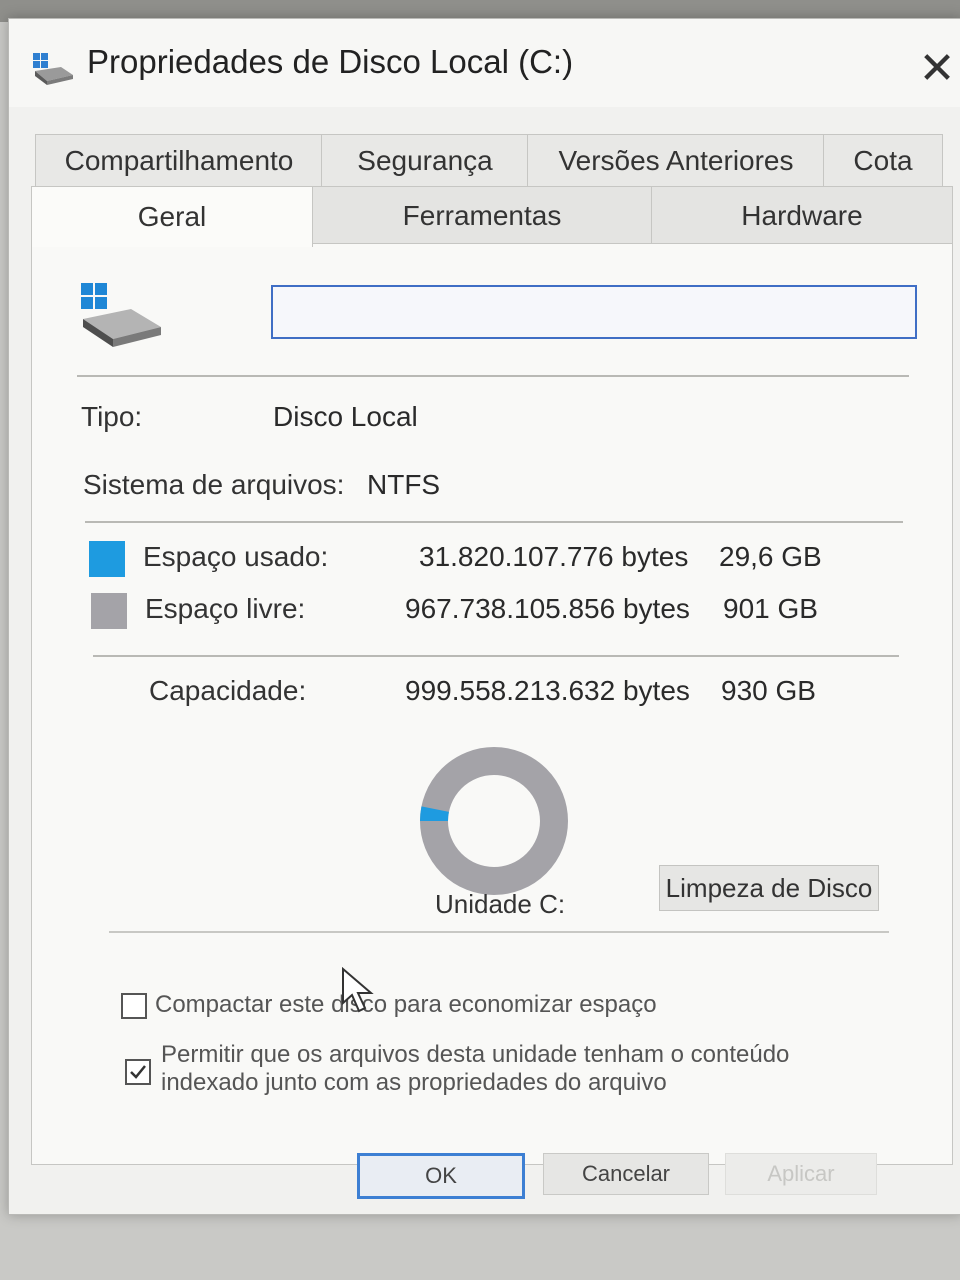 The height and width of the screenshot is (1280, 960). I want to click on disk-cleanup-button: Limpeza de Disco, so click(769, 888).